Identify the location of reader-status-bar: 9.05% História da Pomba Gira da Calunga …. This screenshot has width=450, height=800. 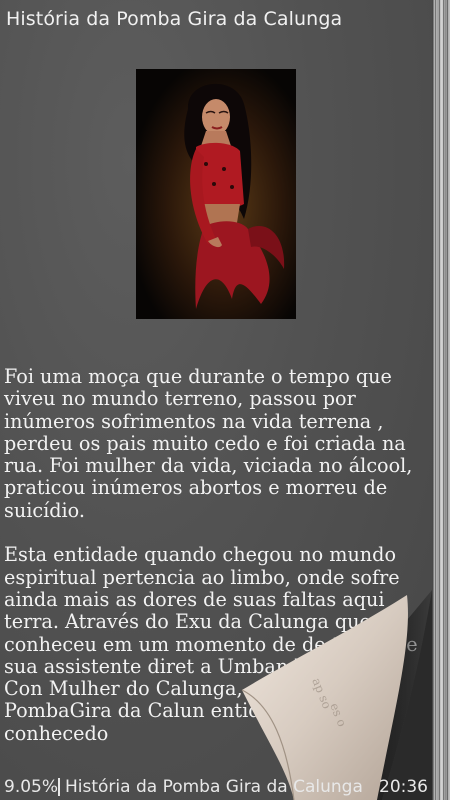
(225, 786).